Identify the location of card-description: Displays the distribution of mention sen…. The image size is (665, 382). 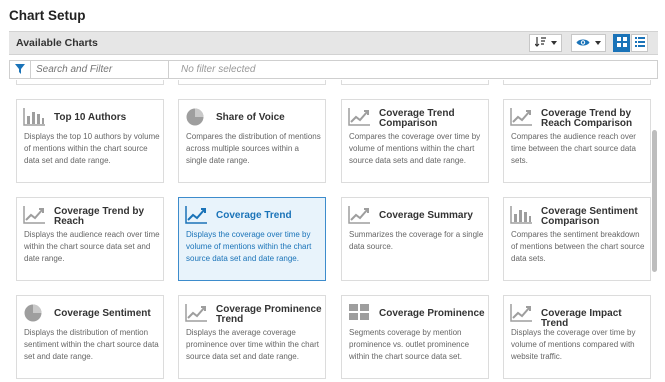
(91, 344).